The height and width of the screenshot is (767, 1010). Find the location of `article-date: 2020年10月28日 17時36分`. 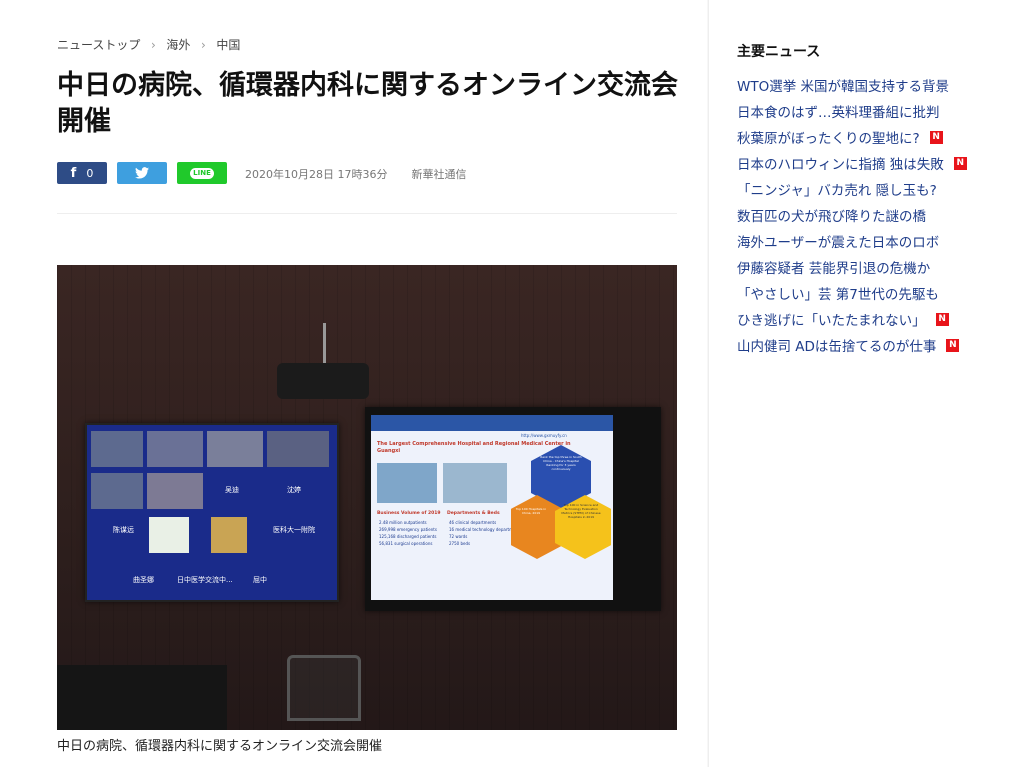

article-date: 2020年10月28日 17時36分 is located at coordinates (316, 174).